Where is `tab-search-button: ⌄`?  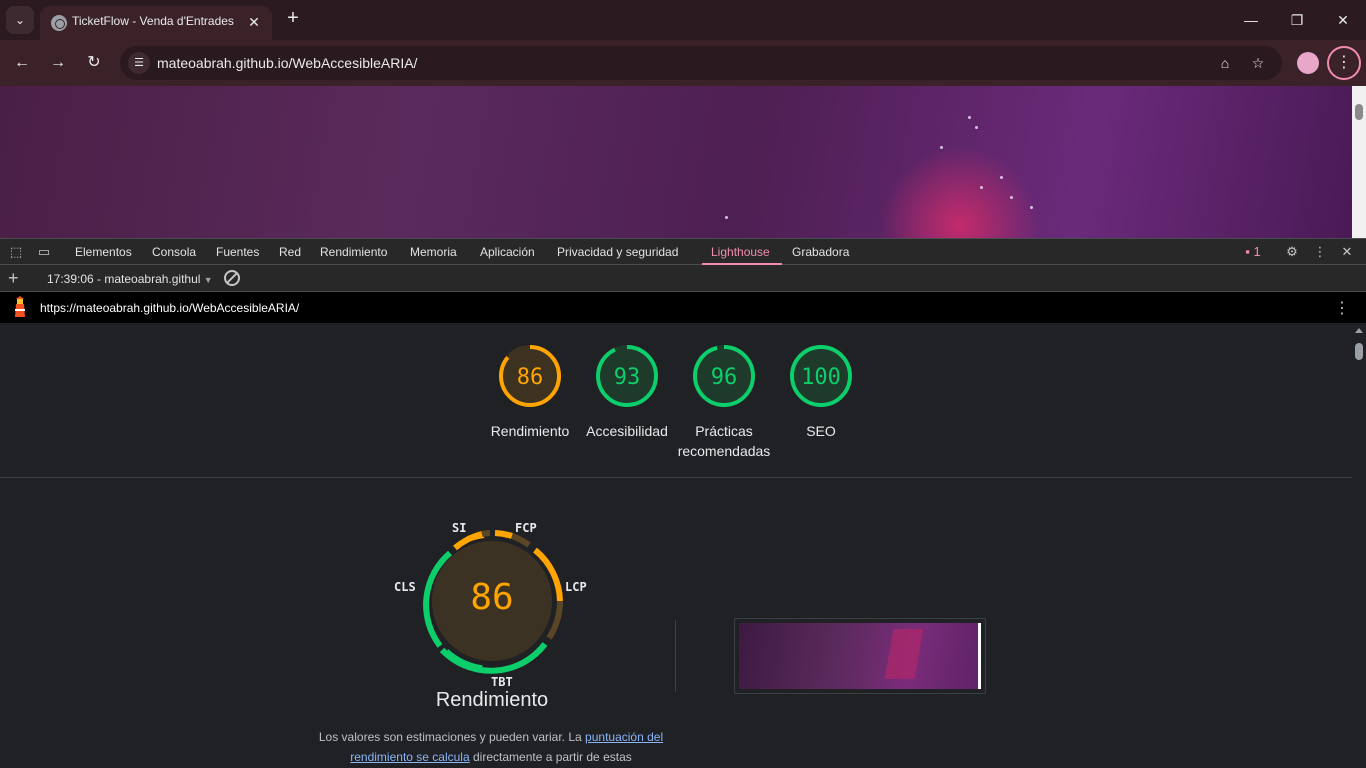 tab-search-button: ⌄ is located at coordinates (20, 20).